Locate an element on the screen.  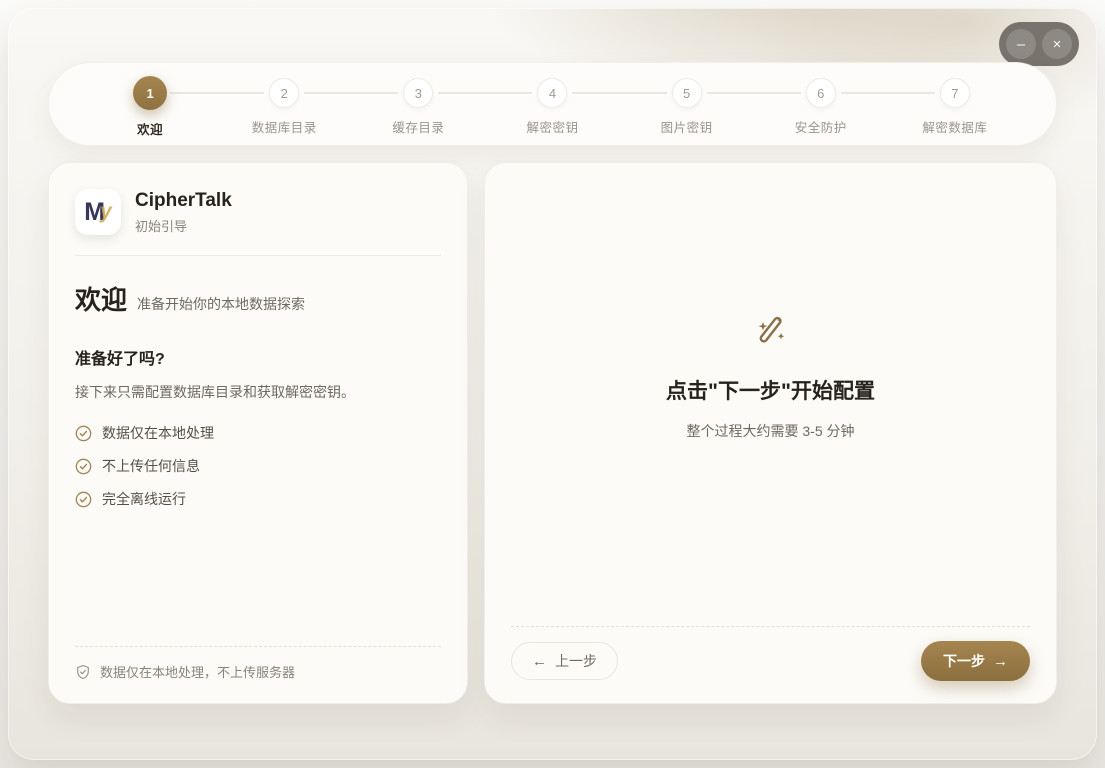
stepper-step: 6 安全防护 is located at coordinates (845, 104).